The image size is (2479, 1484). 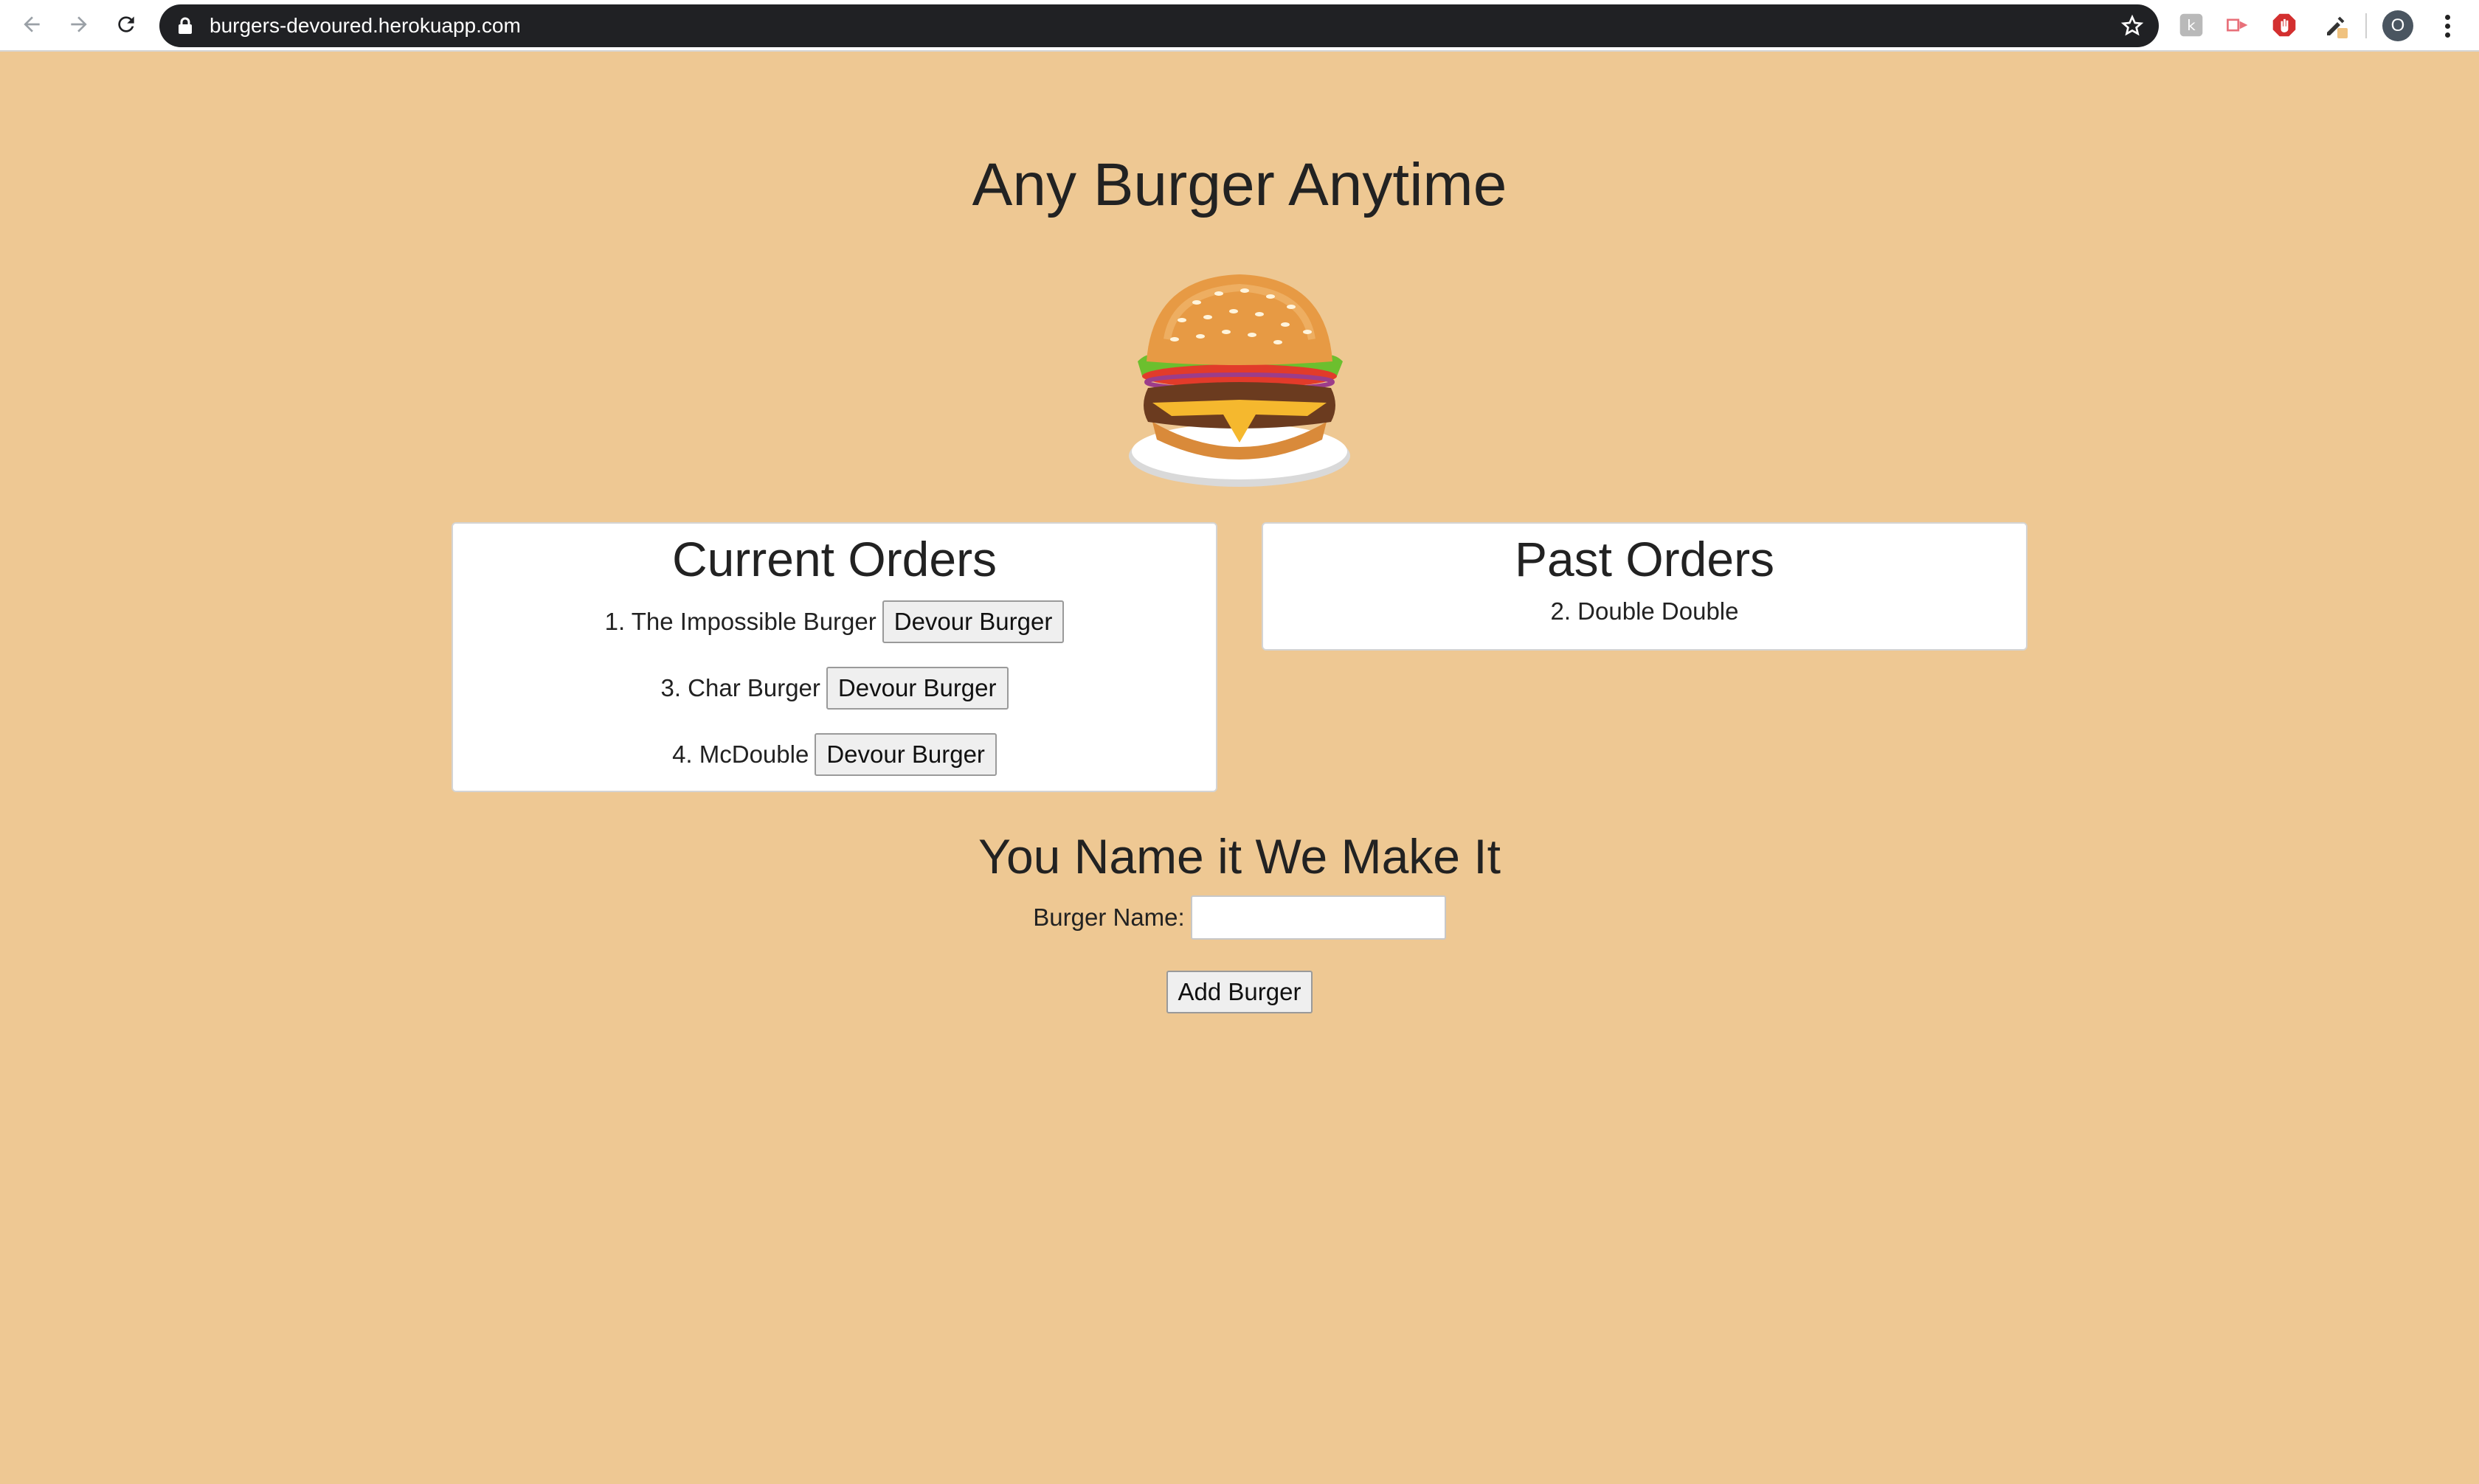 I want to click on order-row: 4. McDouble Devour Burger, so click(x=835, y=754).